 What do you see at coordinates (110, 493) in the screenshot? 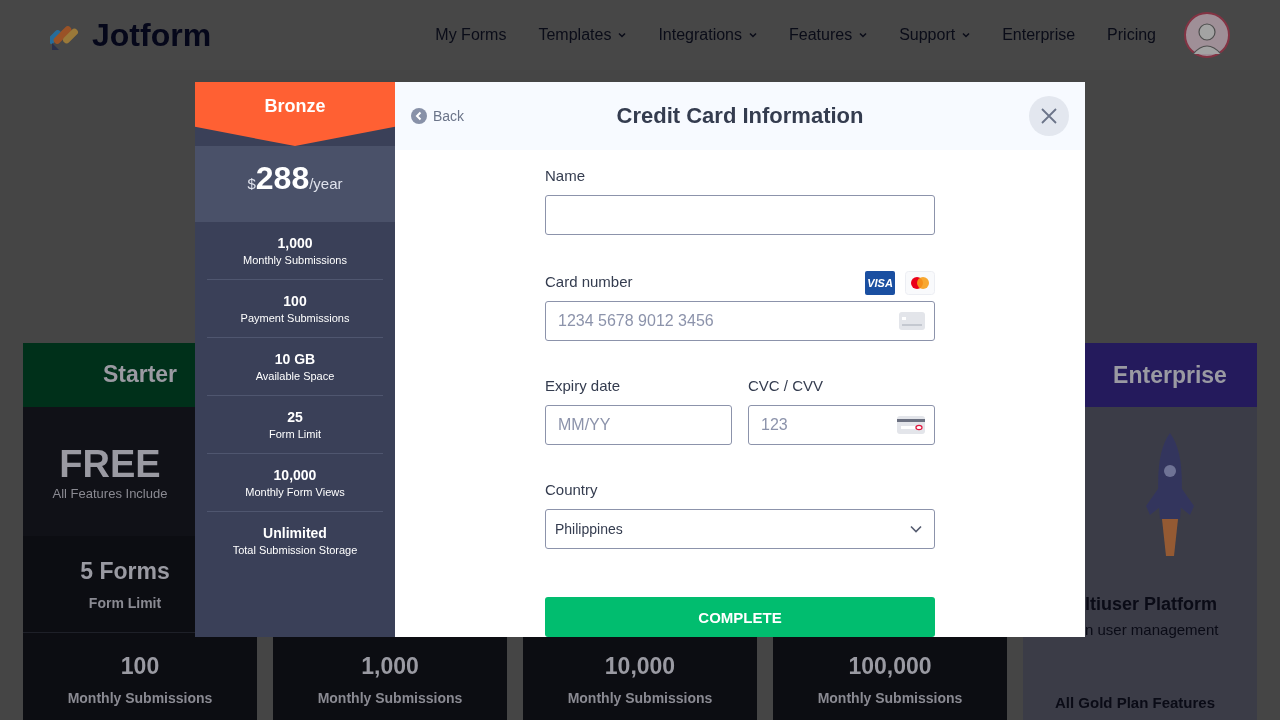
I see `plan-price-note: All Features Include` at bounding box center [110, 493].